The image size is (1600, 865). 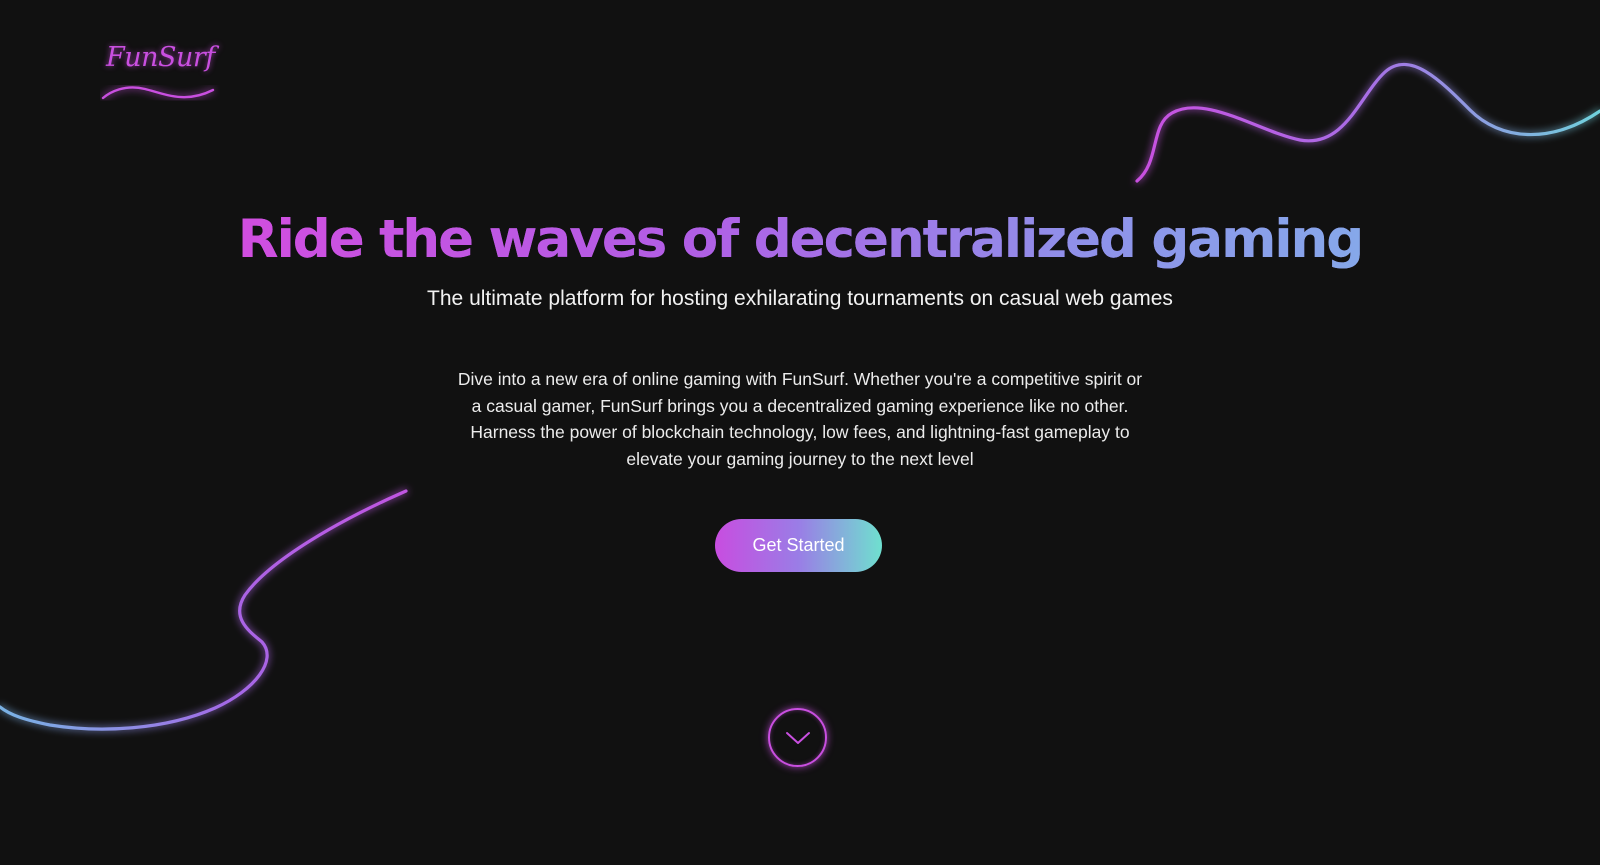 I want to click on chevron-down-icon, so click(x=798, y=738).